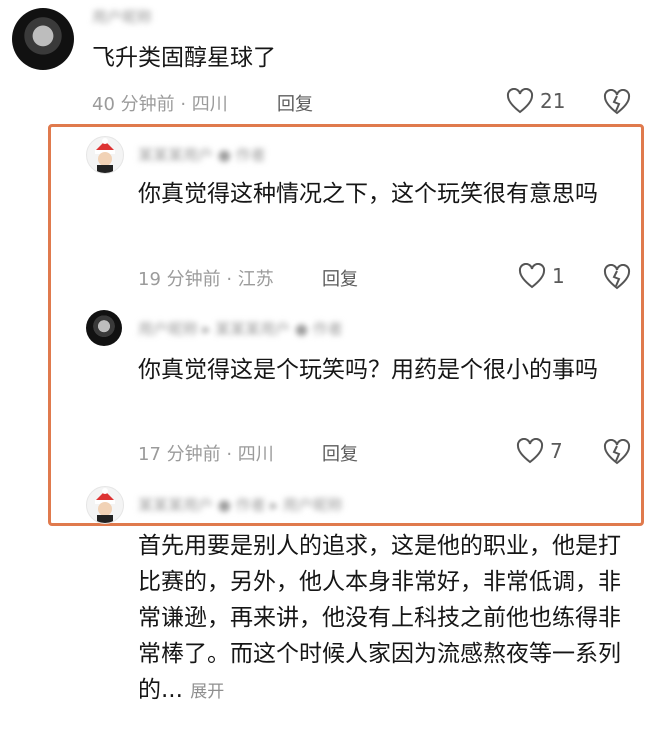 Image resolution: width=656 pixels, height=734 pixels. I want to click on username-blurred: 用户昵称, so click(122, 16).